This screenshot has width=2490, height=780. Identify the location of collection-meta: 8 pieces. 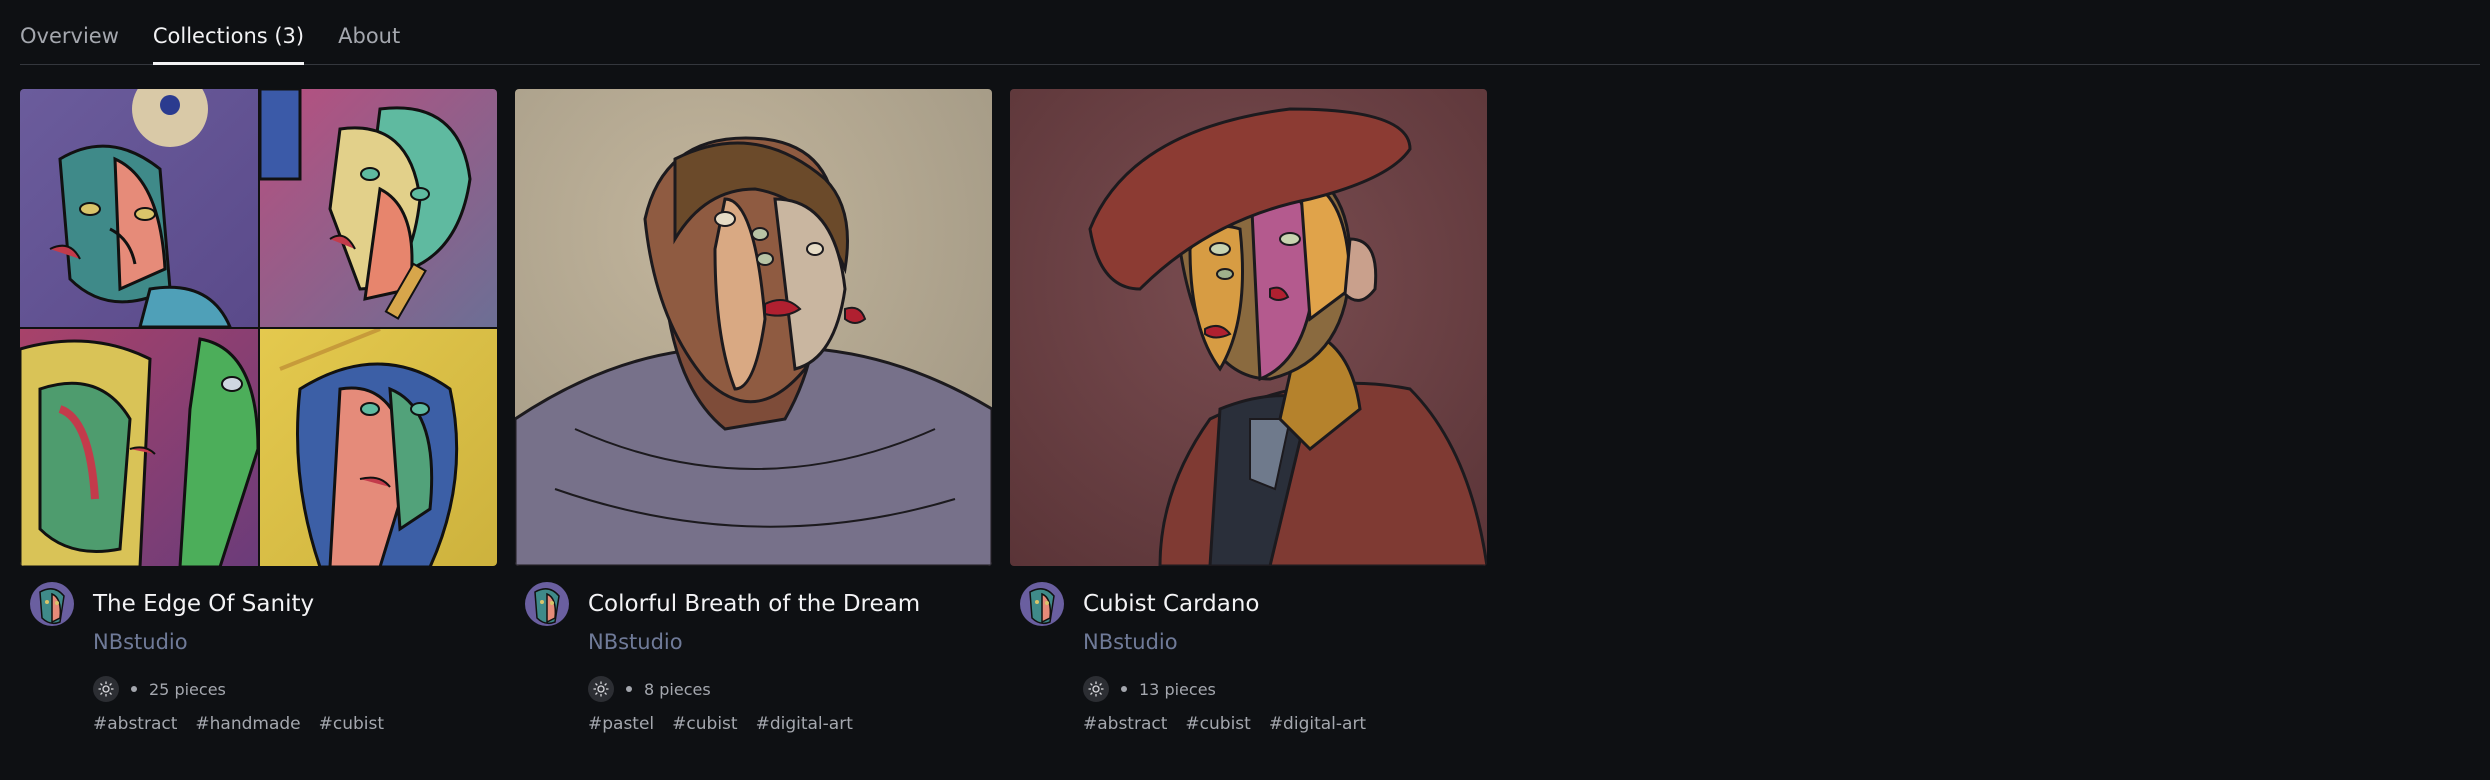
(790, 689).